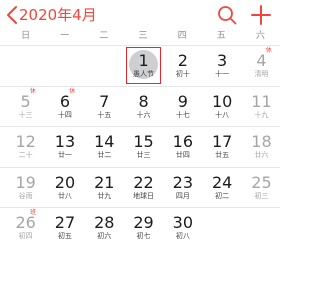 Image resolution: width=320 pixels, height=291 pixels. I want to click on day-cell: 23 四月, so click(182, 188).